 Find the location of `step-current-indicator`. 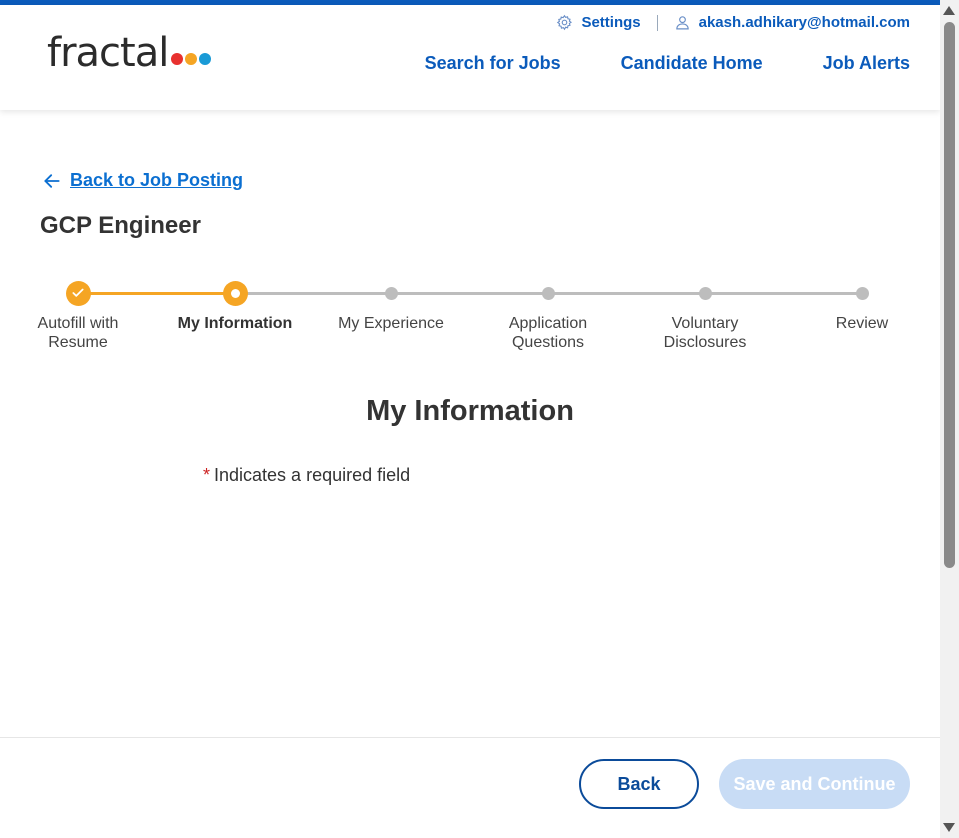

step-current-indicator is located at coordinates (235, 293).